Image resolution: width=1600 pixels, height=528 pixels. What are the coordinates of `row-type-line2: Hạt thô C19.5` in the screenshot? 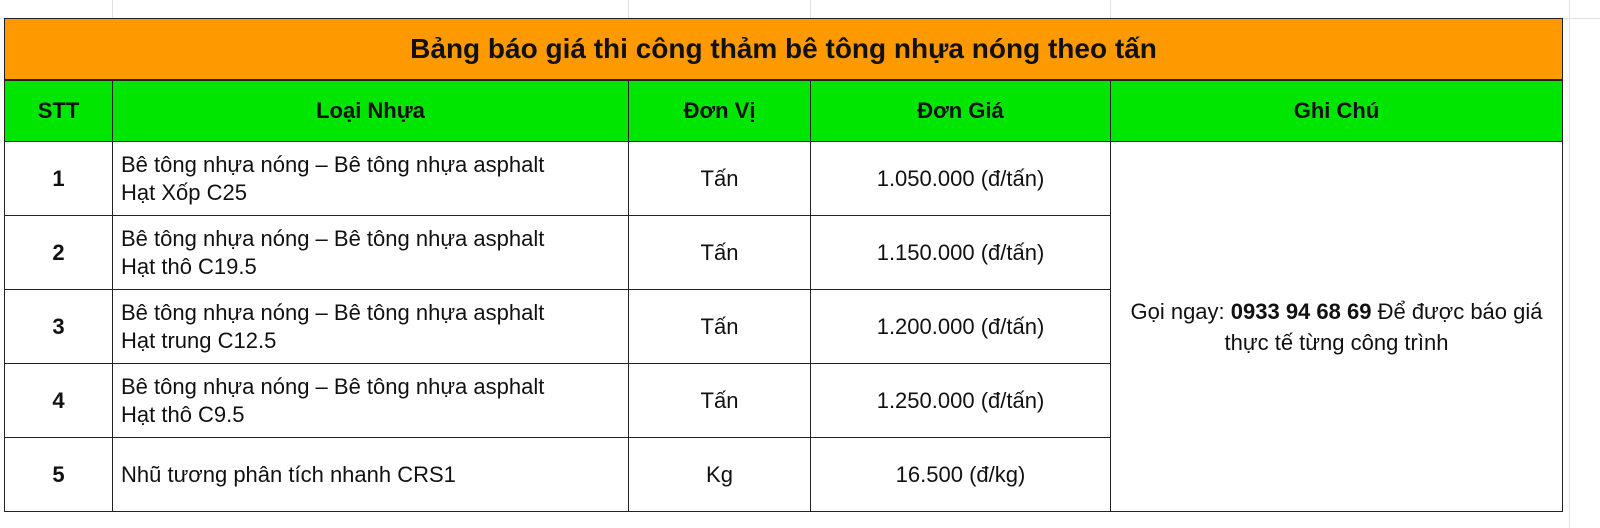 It's located at (189, 266).